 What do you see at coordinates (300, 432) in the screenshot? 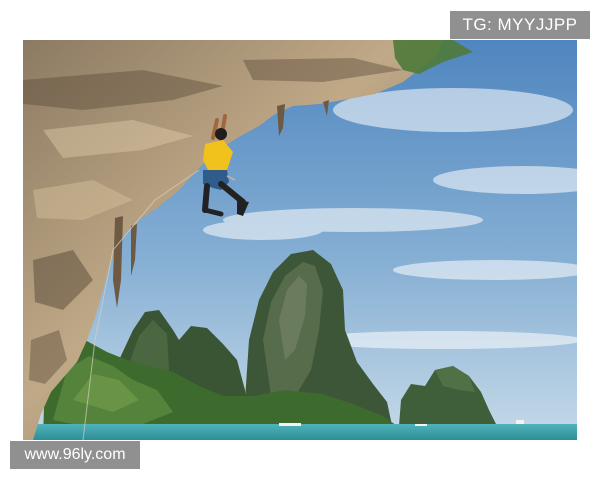
I see `sea` at bounding box center [300, 432].